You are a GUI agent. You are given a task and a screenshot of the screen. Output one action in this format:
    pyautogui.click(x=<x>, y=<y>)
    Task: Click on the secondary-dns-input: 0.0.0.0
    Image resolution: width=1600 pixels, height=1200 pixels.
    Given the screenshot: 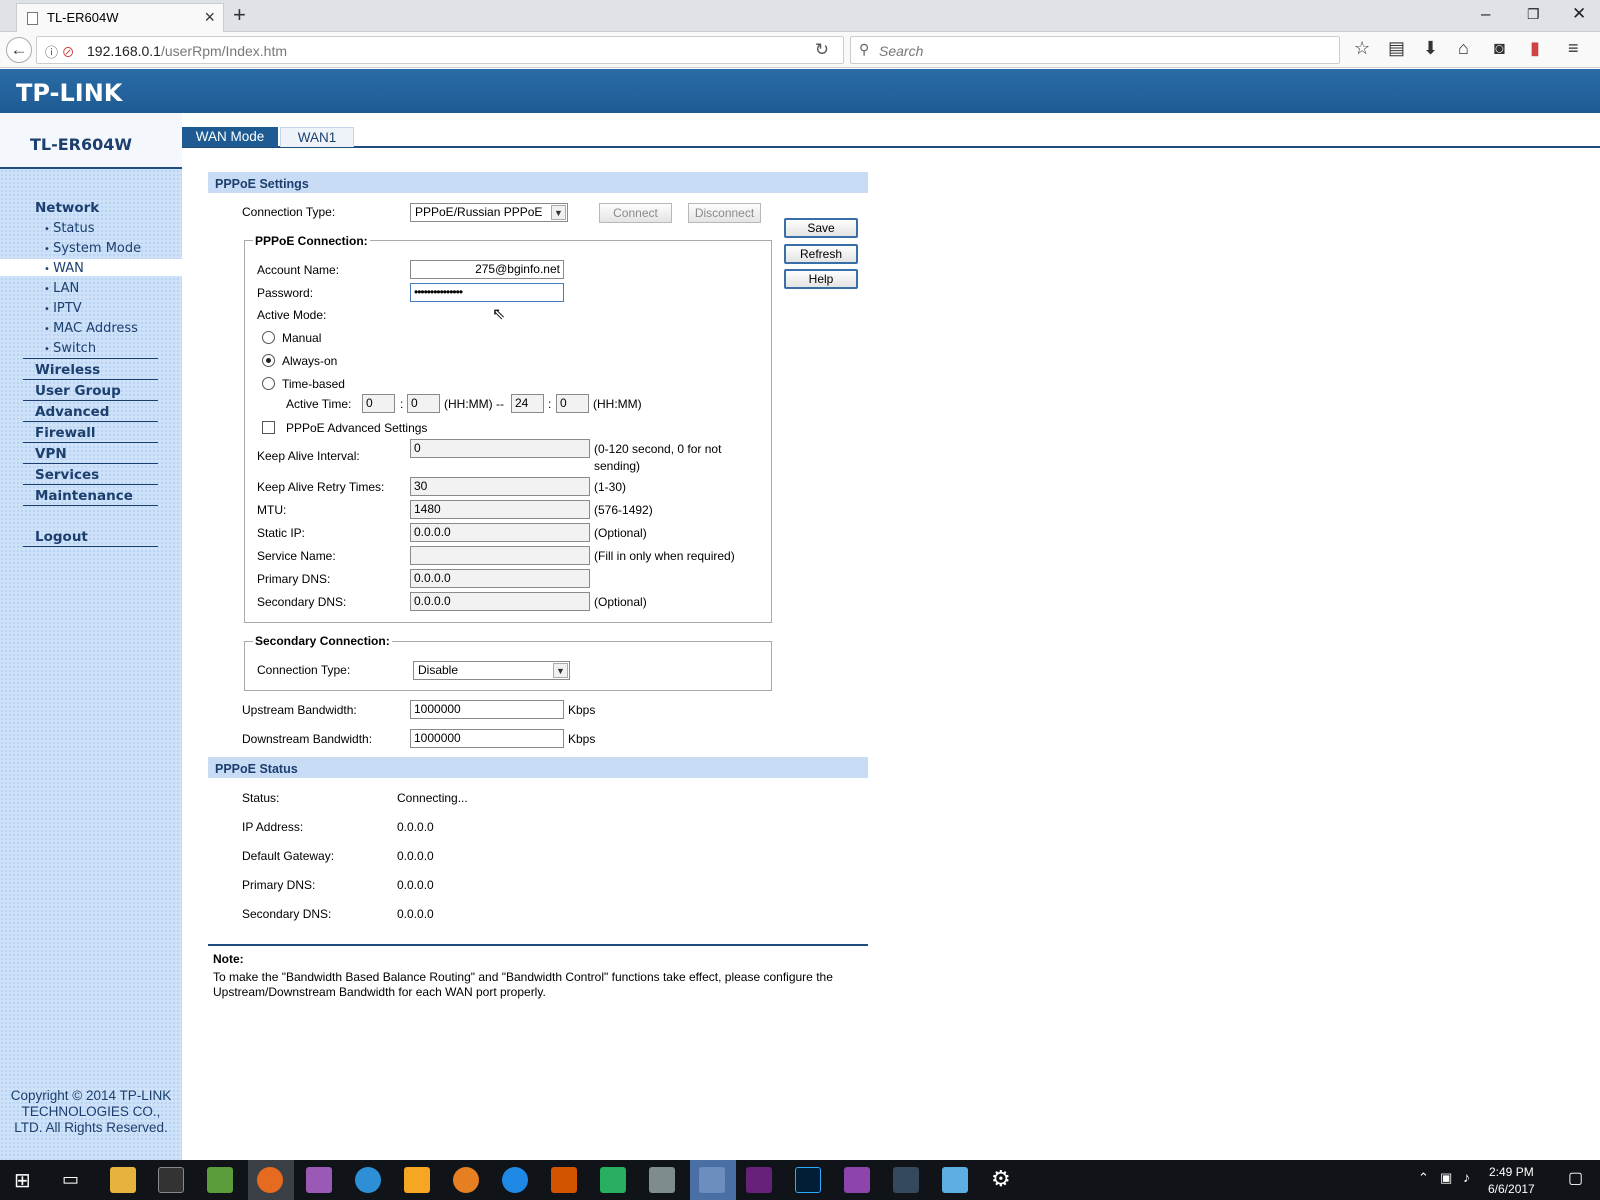 What is the action you would take?
    pyautogui.click(x=500, y=601)
    